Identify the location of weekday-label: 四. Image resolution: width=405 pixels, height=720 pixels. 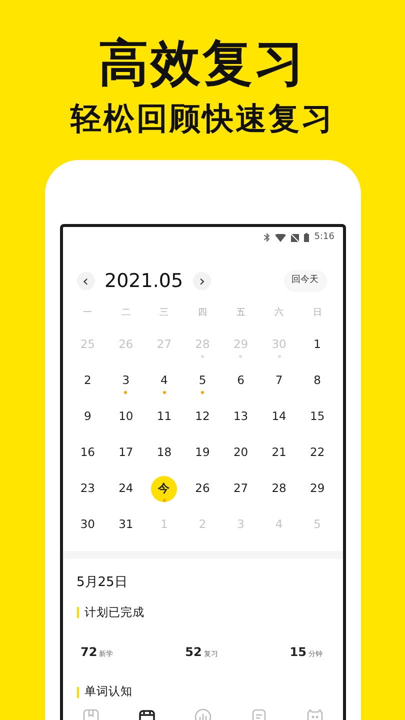
(202, 313).